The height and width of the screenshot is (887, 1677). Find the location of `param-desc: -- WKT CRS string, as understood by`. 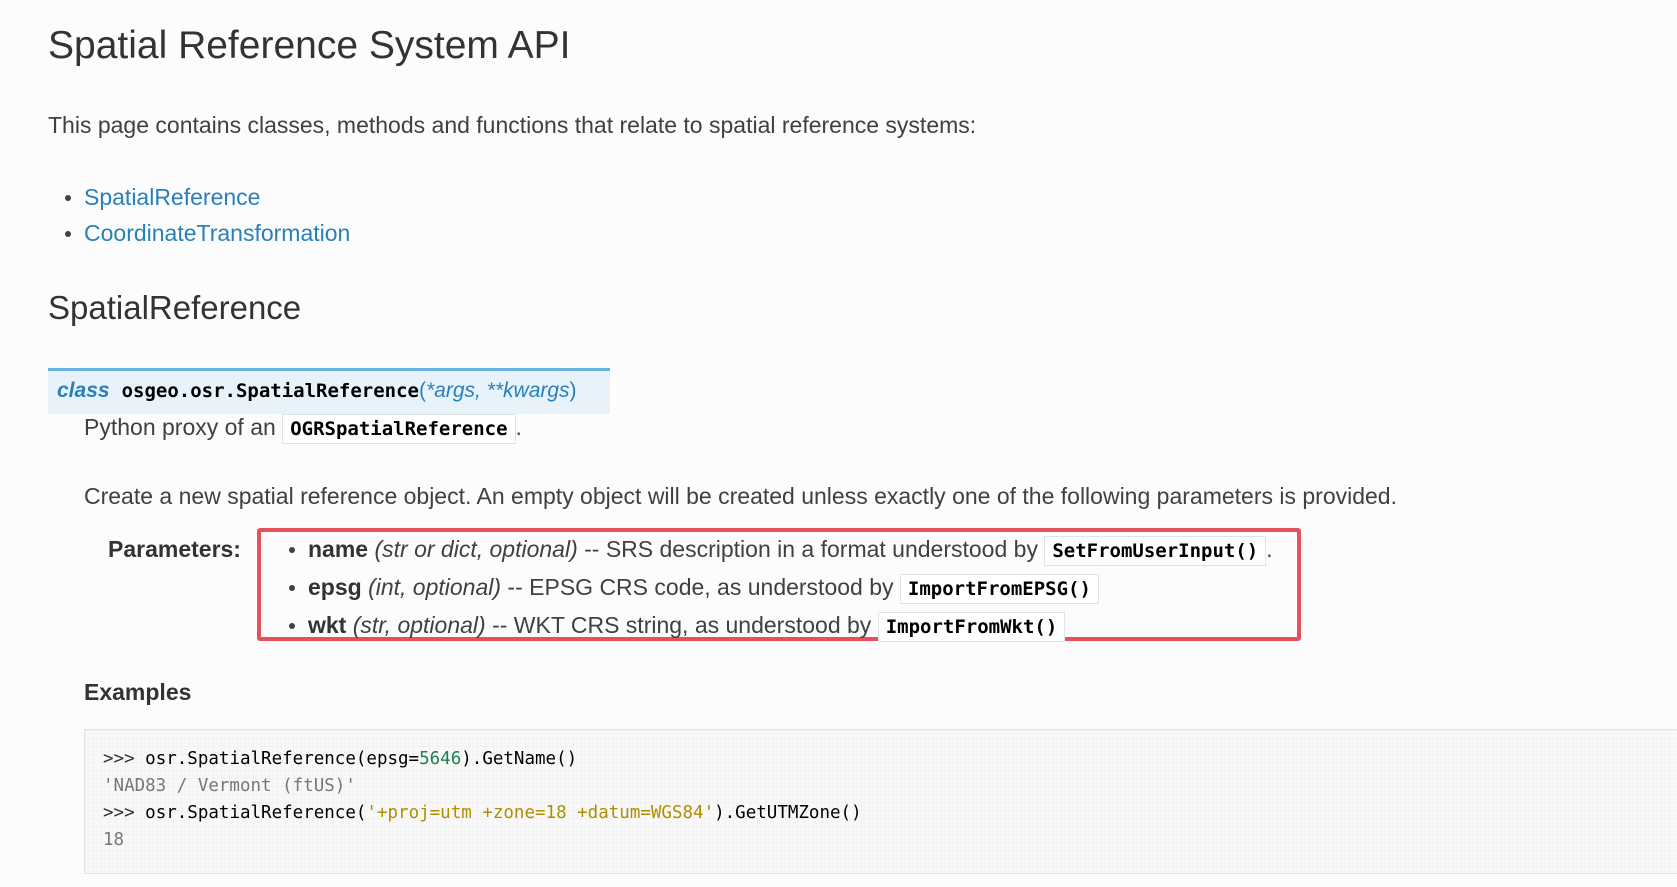

param-desc: -- WKT CRS string, as understood by is located at coordinates (681, 625).